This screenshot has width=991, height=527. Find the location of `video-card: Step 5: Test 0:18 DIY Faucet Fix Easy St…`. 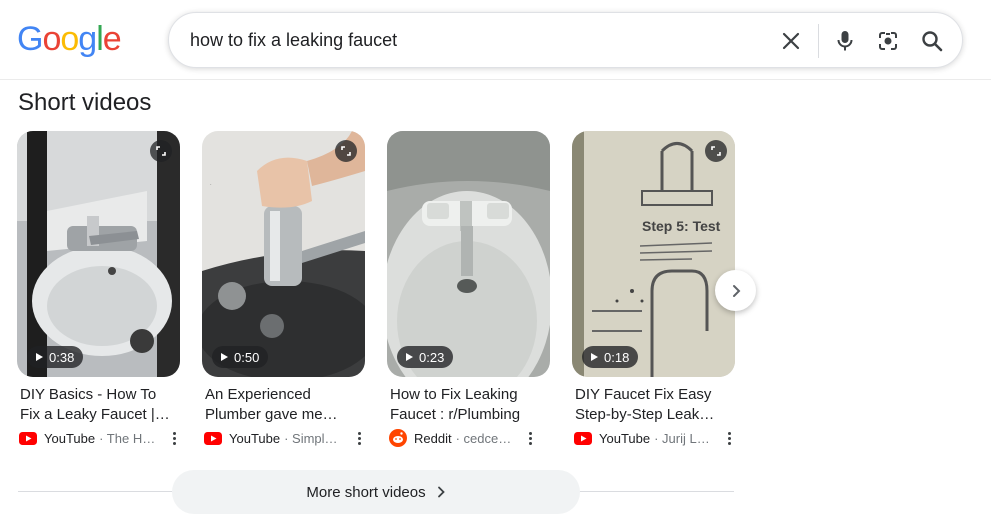

video-card: Step 5: Test 0:18 DIY Faucet Fix Easy St… is located at coordinates (653, 289).